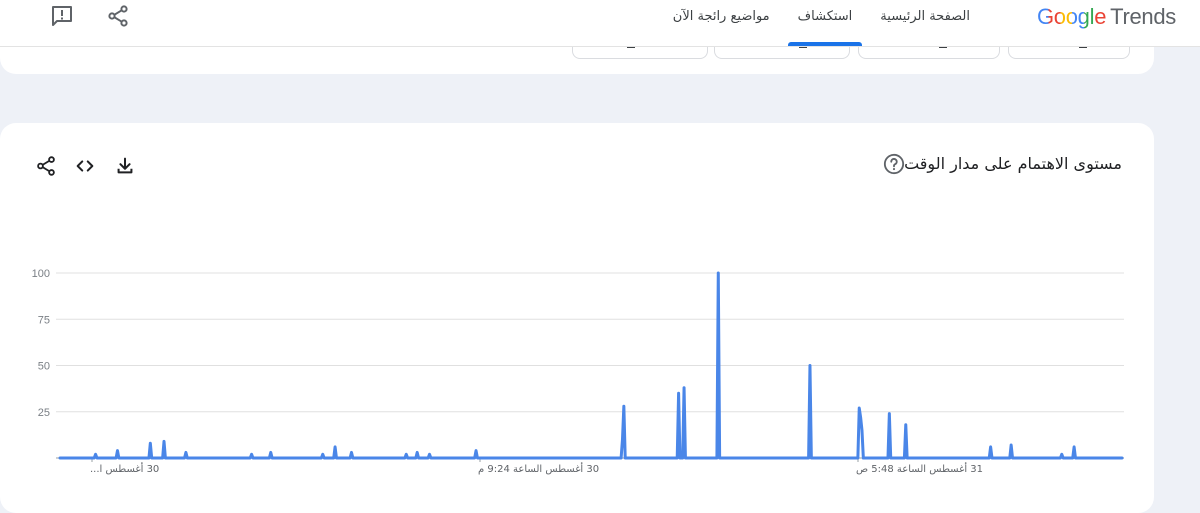  What do you see at coordinates (62, 16) in the screenshot?
I see `feedback-icon` at bounding box center [62, 16].